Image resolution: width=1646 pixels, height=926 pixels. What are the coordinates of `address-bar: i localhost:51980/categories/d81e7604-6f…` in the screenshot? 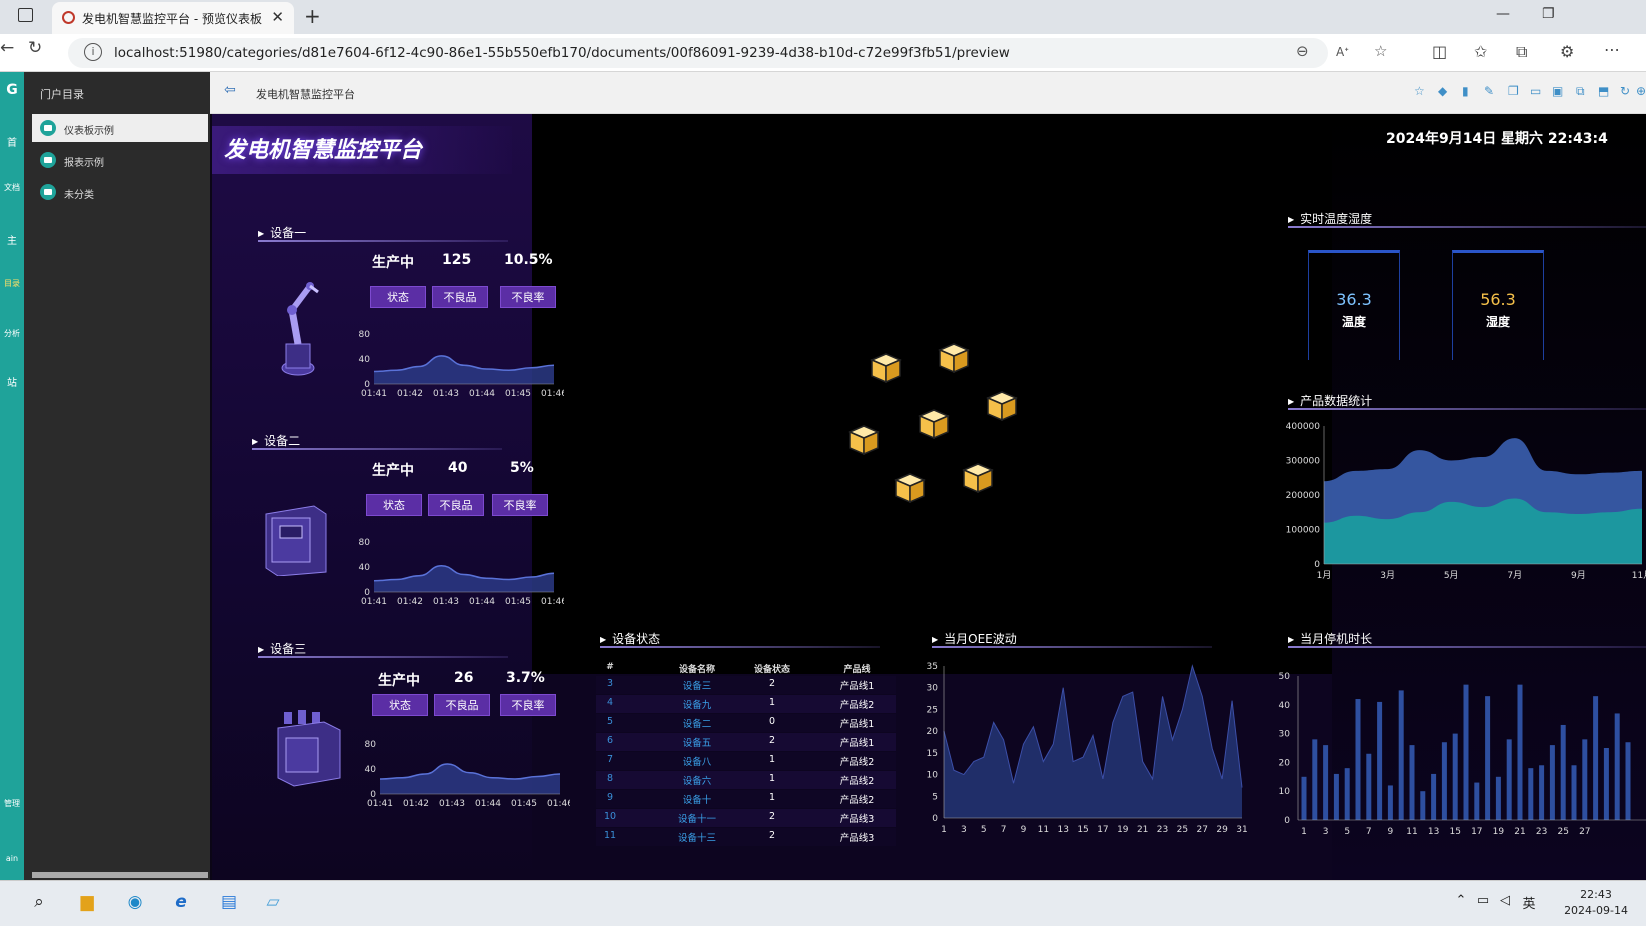 It's located at (727, 53).